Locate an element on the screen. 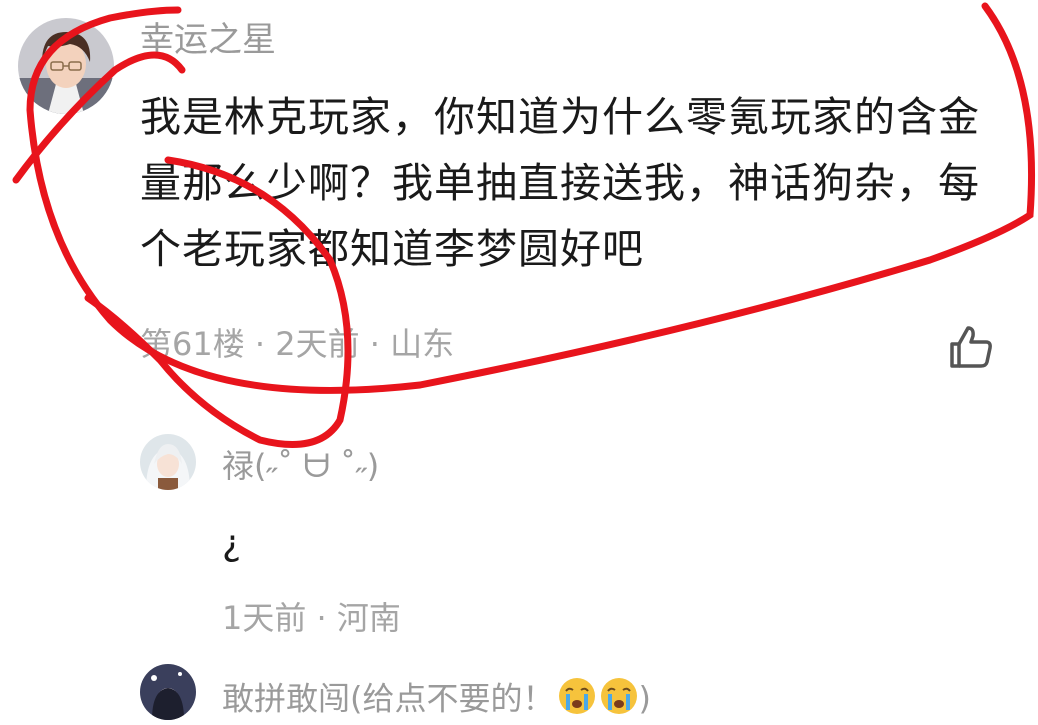 The height and width of the screenshot is (725, 1038). reply-text: ¿ is located at coordinates (232, 543).